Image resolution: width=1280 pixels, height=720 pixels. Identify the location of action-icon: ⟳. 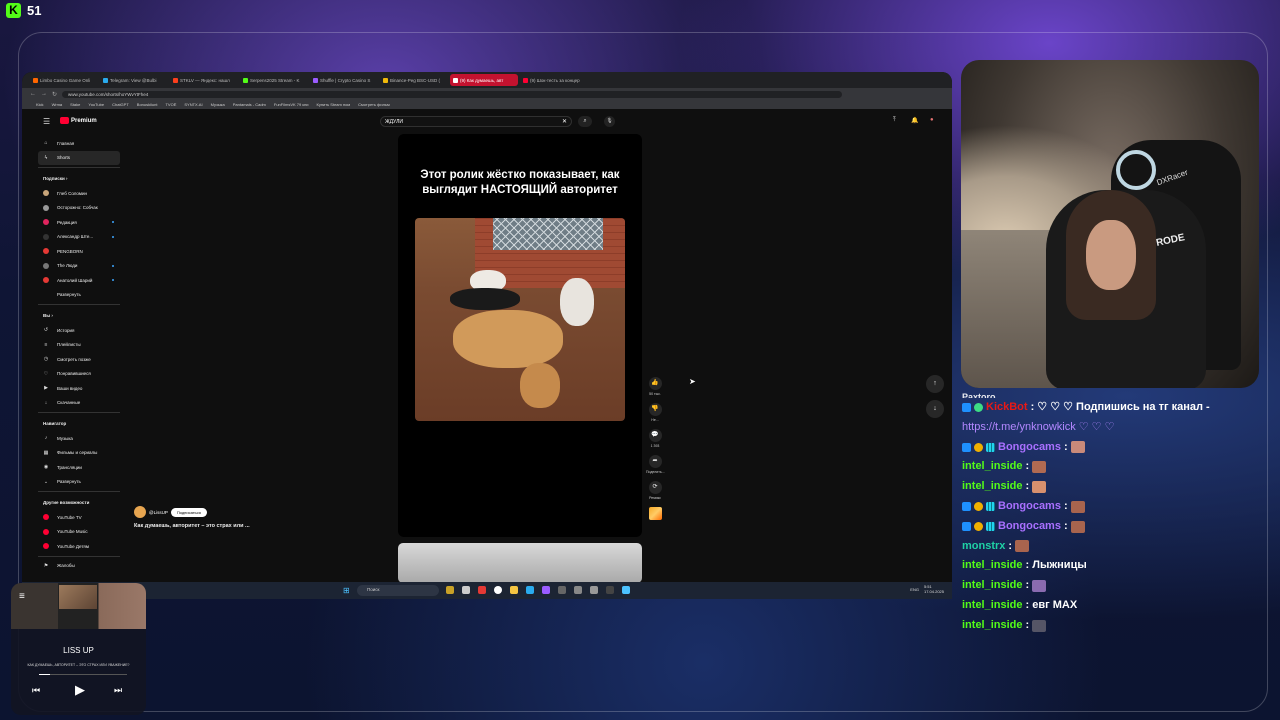
(655, 487).